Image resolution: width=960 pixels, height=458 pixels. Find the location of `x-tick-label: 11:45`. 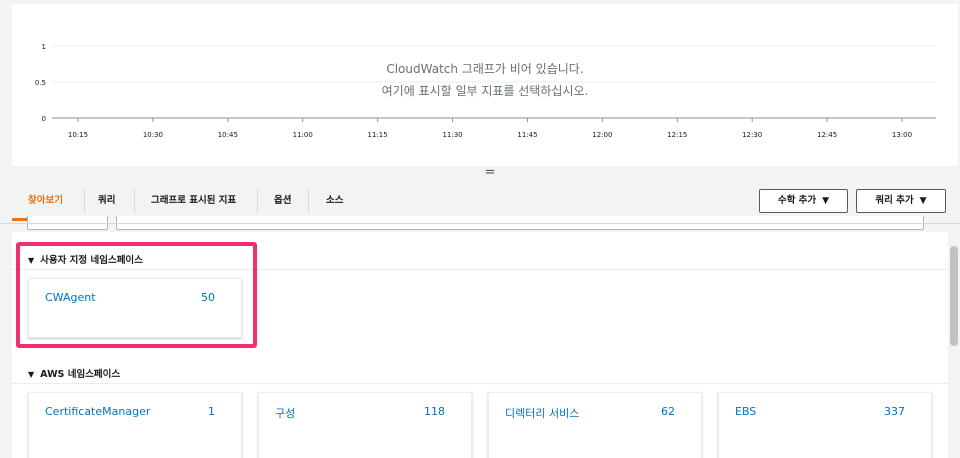

x-tick-label: 11:45 is located at coordinates (527, 135).